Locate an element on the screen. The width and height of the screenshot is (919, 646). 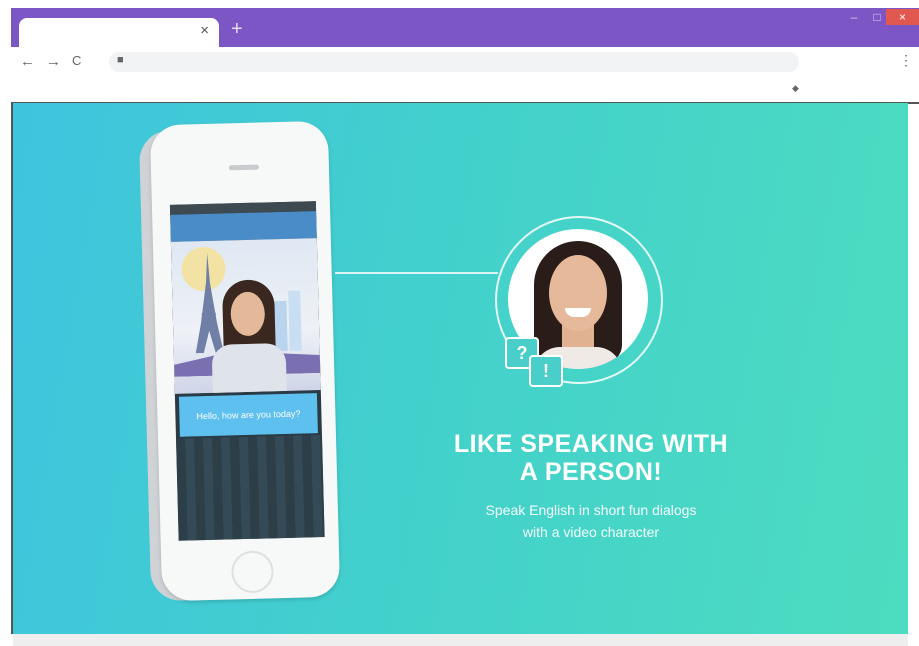
new-tab-button: + is located at coordinates (237, 29).